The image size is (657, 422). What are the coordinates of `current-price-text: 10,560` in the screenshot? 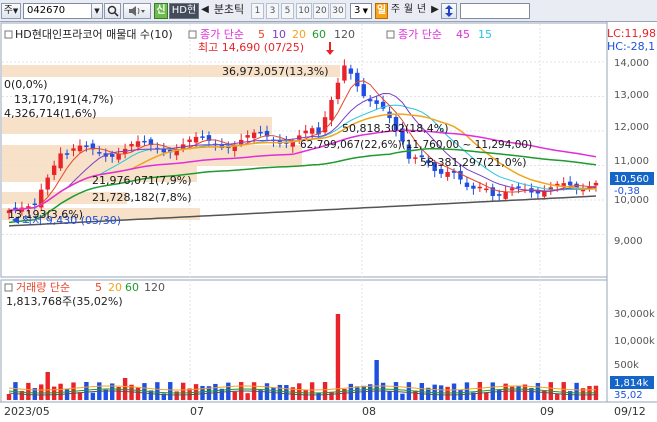 It's located at (631, 179).